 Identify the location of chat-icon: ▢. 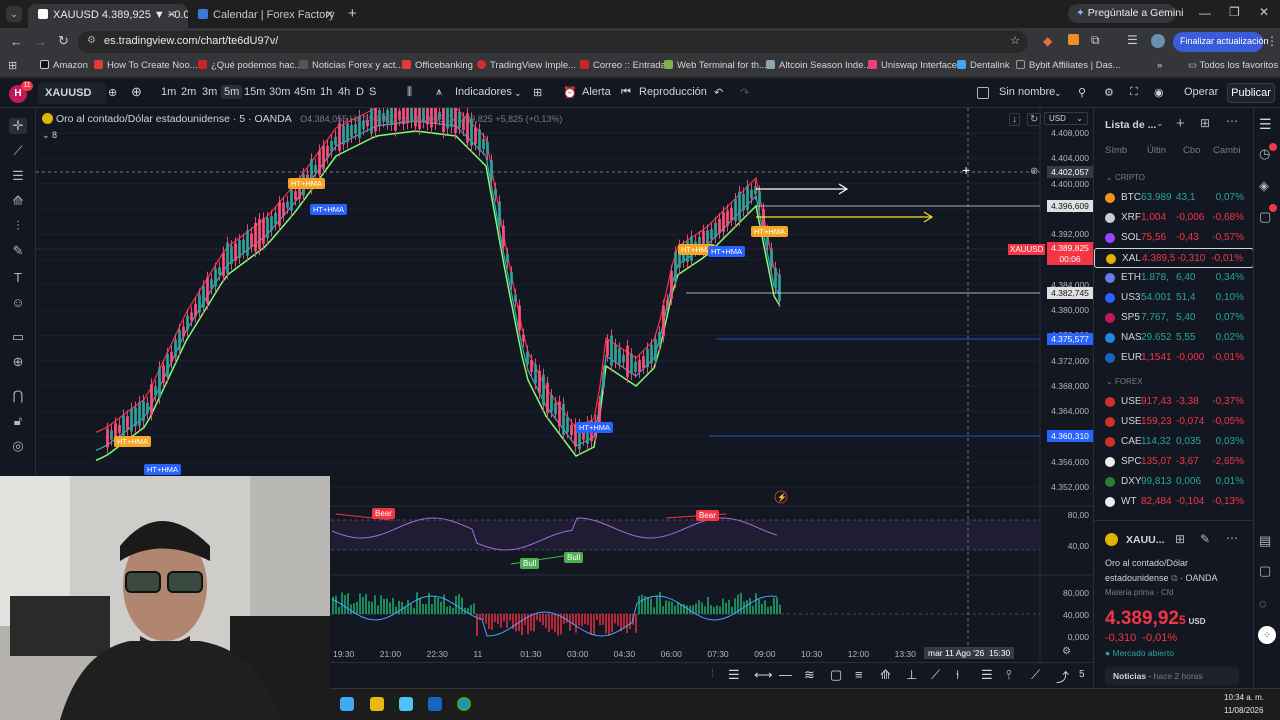
(1265, 217).